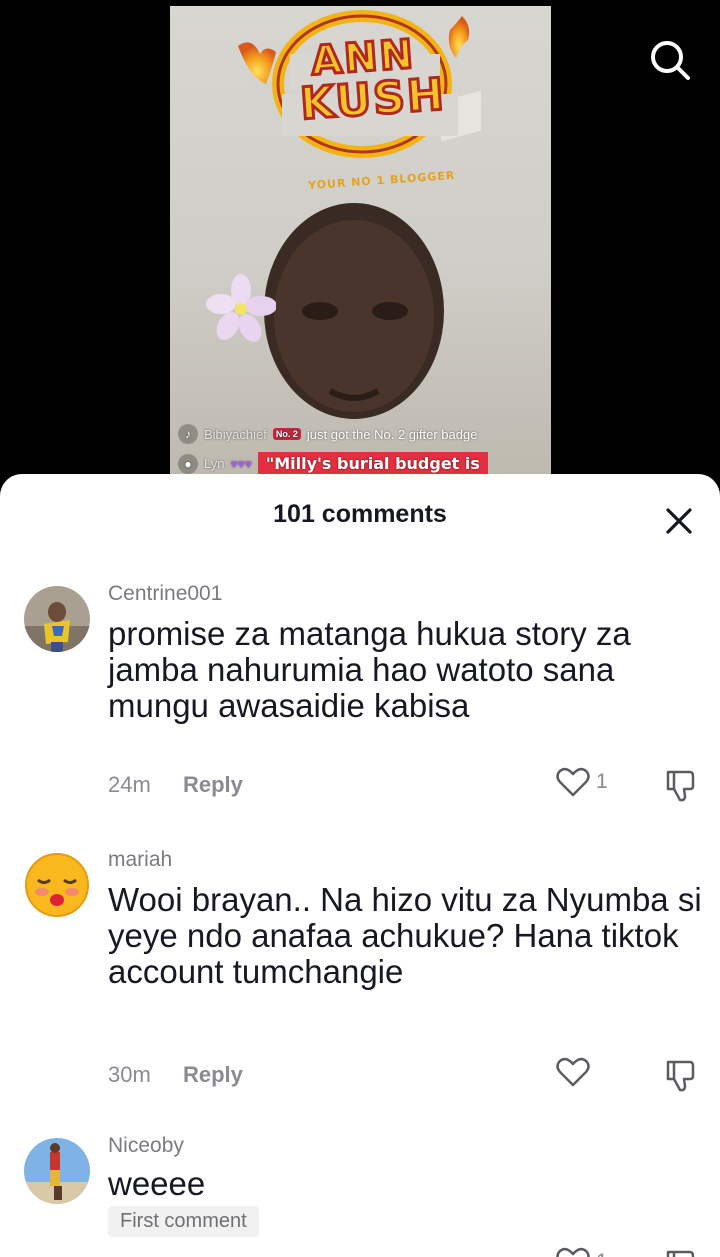 This screenshot has height=1257, width=720. I want to click on tiktok-icon: ♪, so click(188, 434).